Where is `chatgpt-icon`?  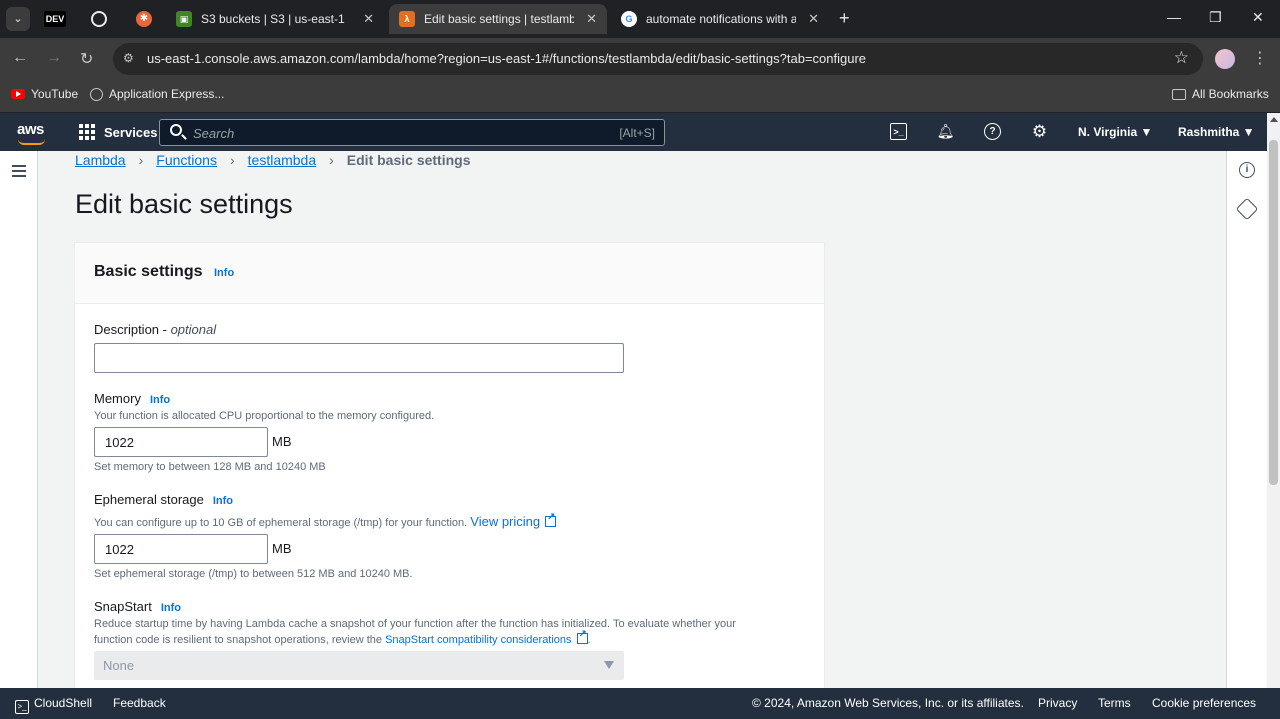 chatgpt-icon is located at coordinates (99, 19).